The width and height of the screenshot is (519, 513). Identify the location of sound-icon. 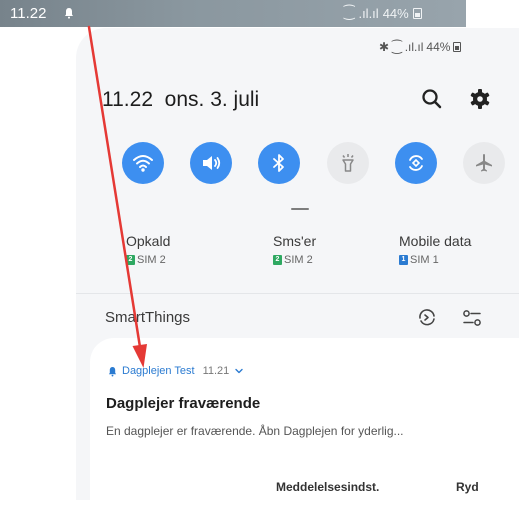
(212, 163).